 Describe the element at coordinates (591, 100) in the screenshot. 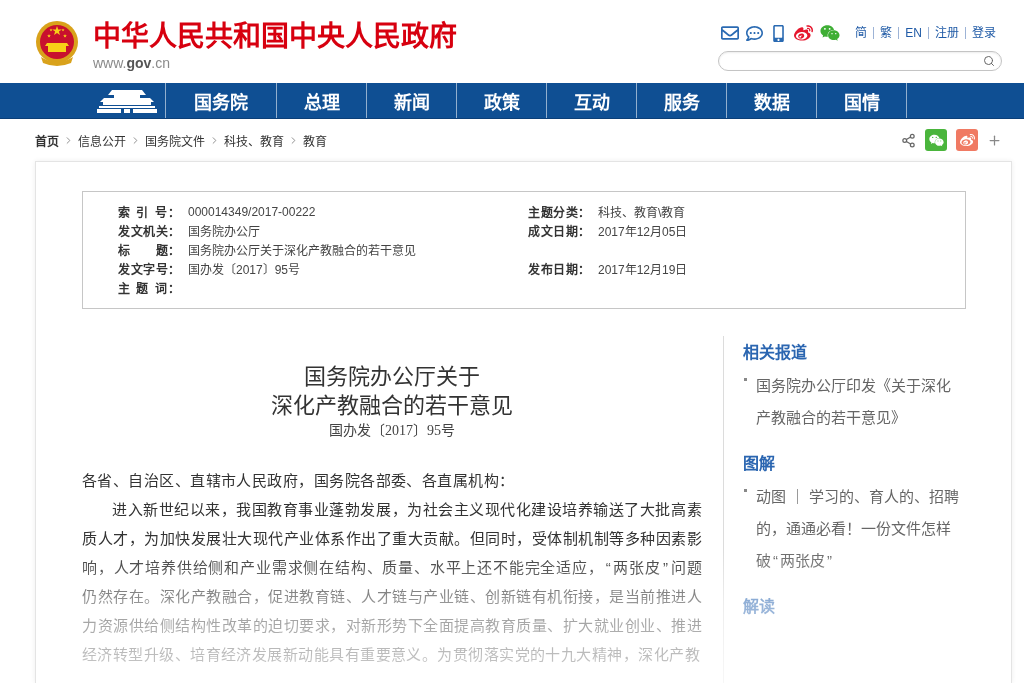

I see `nav-item: 互动` at that location.